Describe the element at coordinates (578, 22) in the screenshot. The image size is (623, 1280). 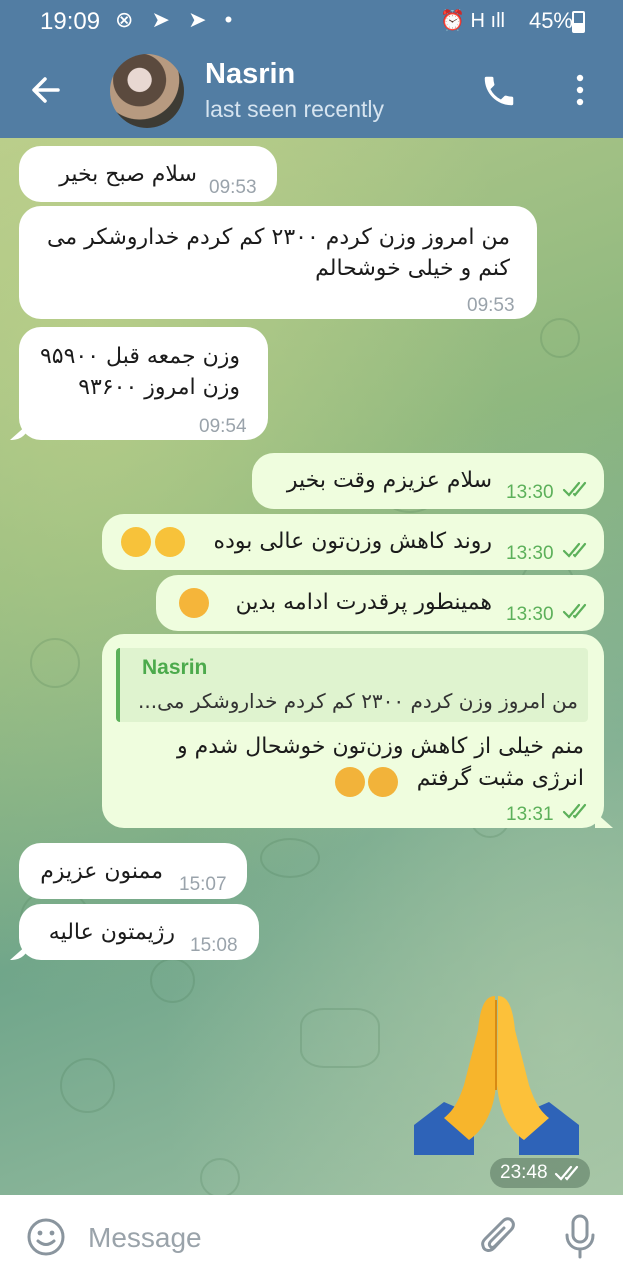
I see `battery-icon` at that location.